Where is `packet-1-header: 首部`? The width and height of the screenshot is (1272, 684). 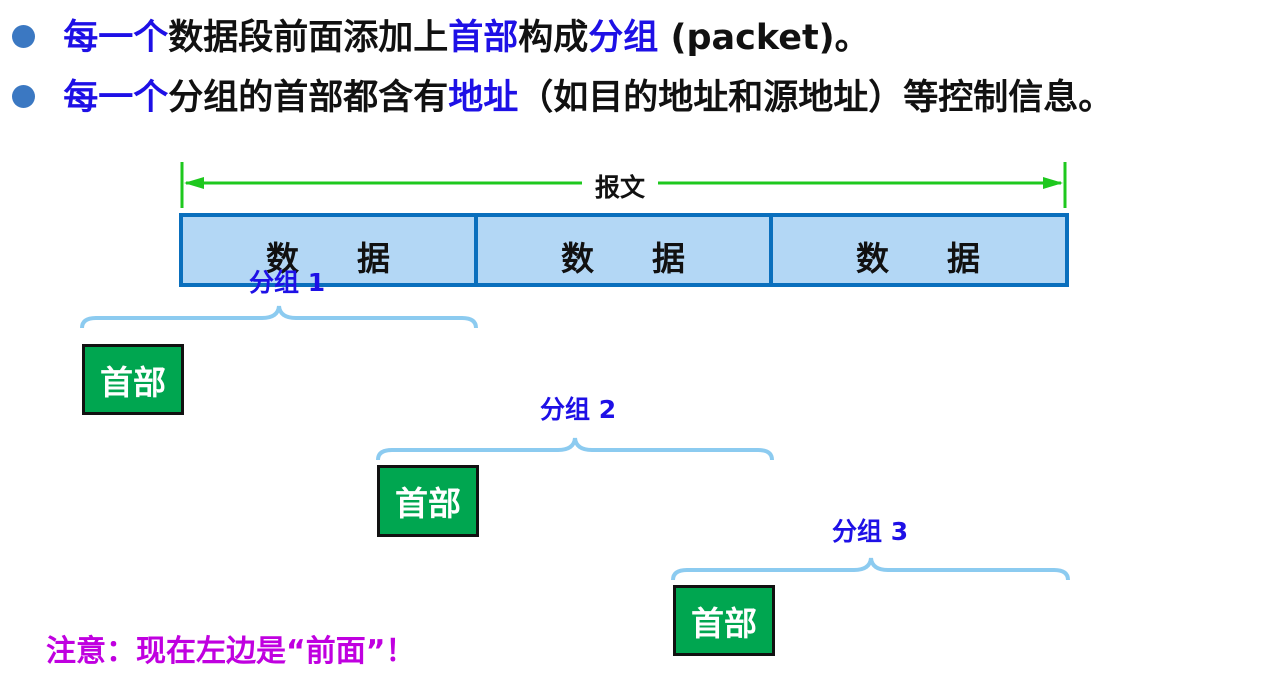 packet-1-header: 首部 is located at coordinates (133, 379).